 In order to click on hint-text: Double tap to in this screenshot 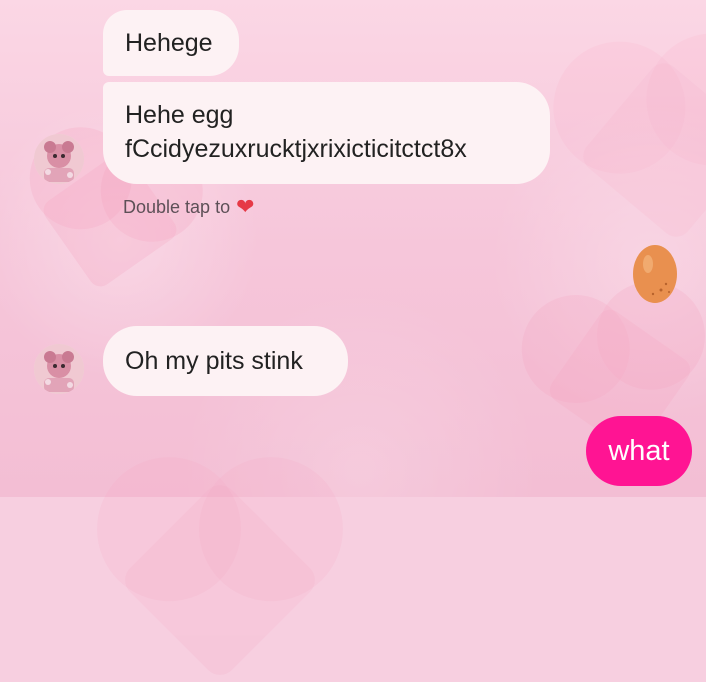, I will do `click(177, 206)`.